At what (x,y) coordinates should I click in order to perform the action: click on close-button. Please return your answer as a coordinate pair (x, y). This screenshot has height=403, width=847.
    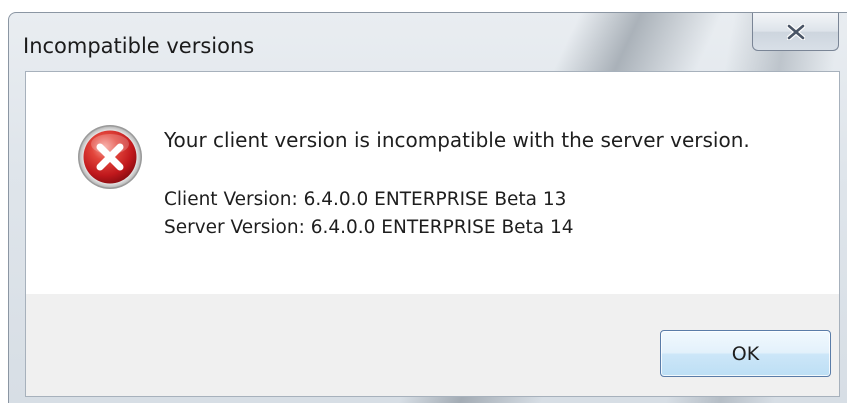
    Looking at the image, I should click on (795, 32).